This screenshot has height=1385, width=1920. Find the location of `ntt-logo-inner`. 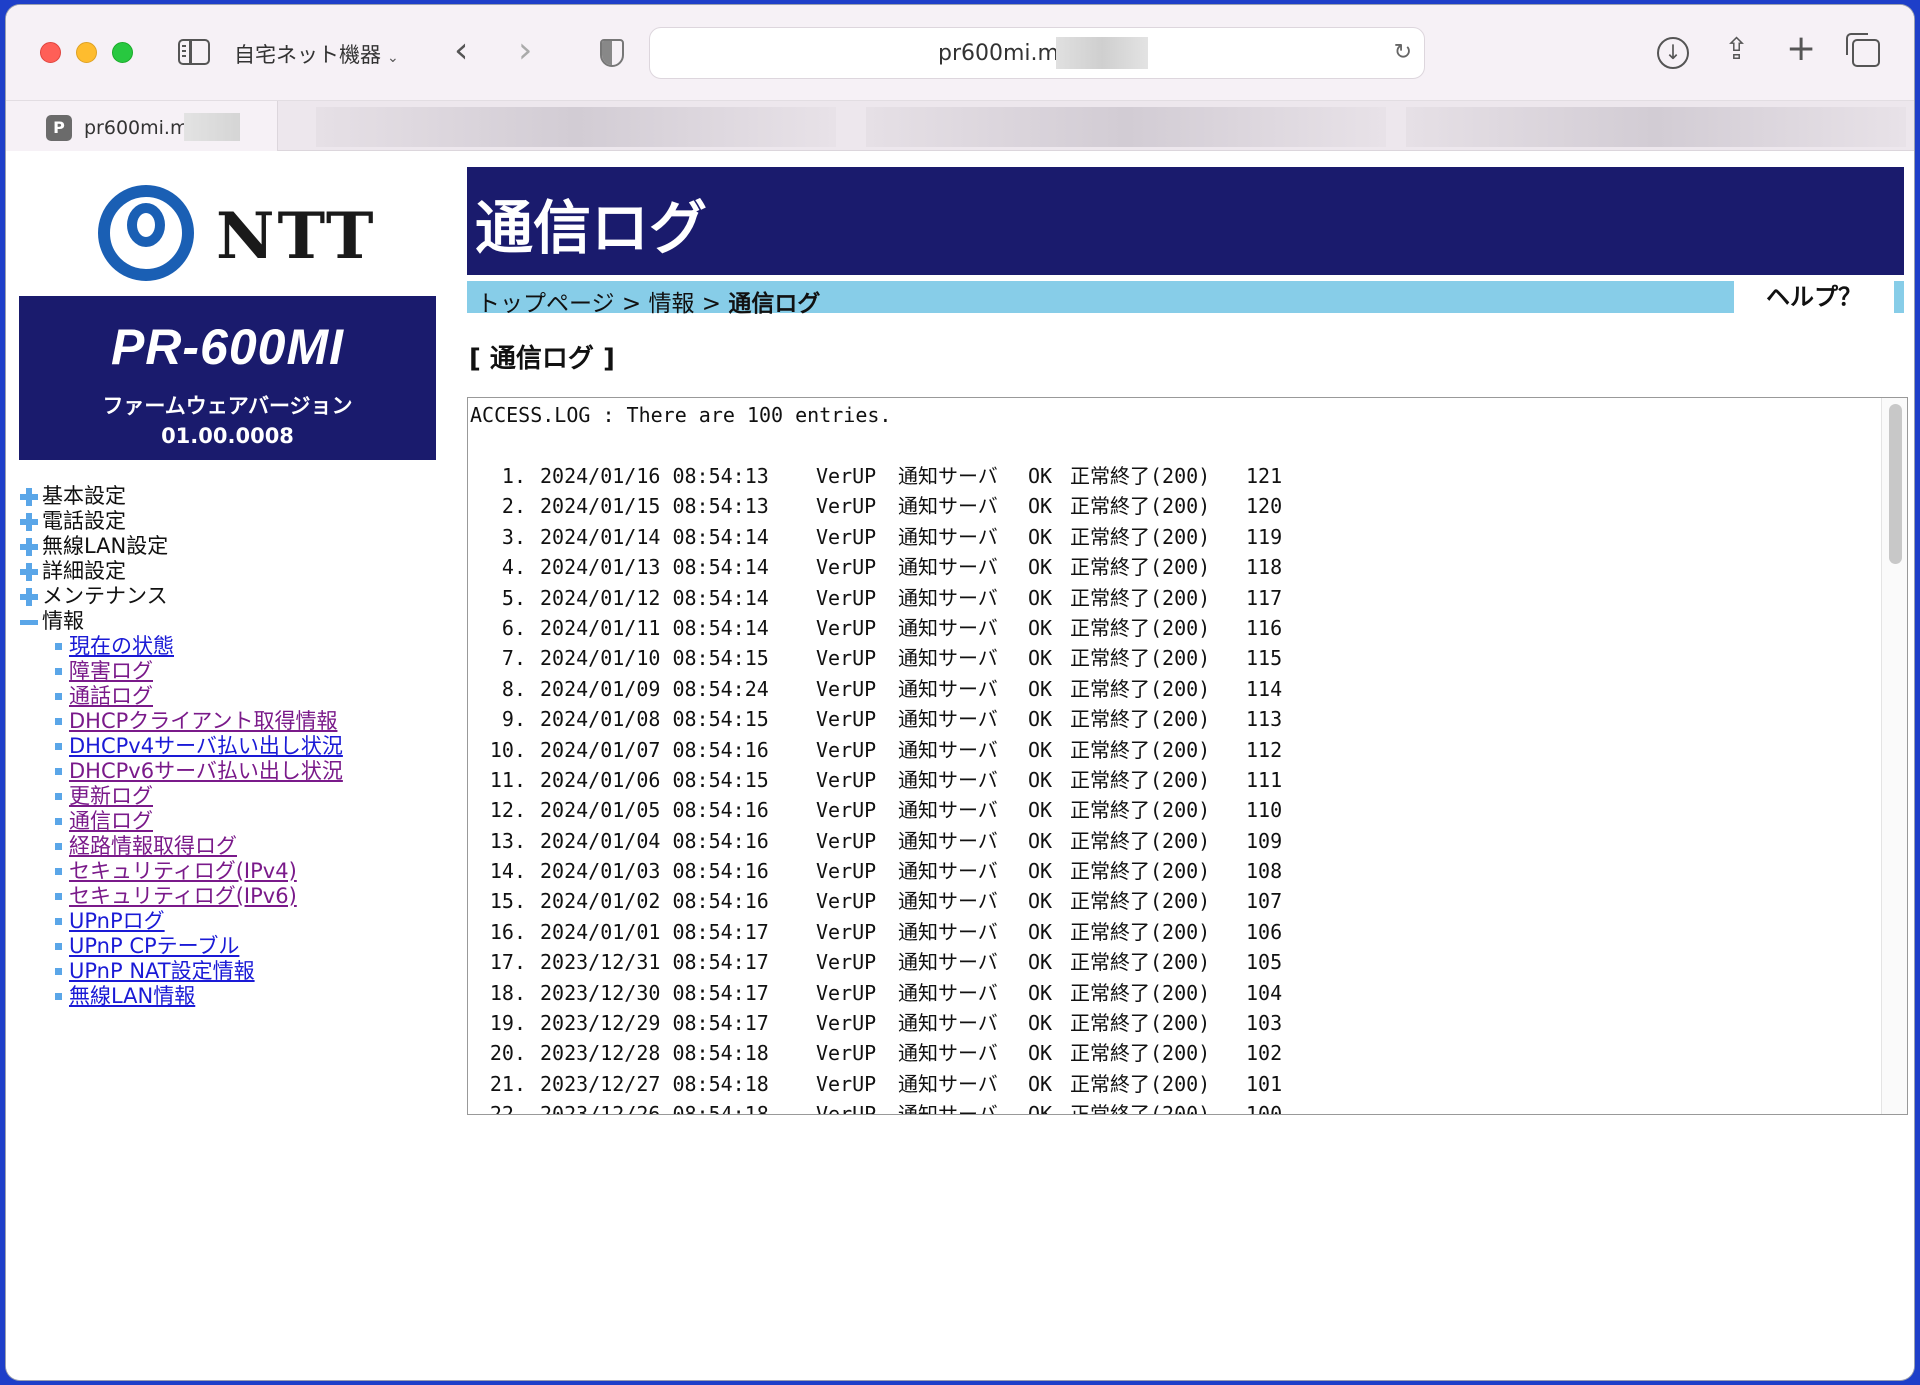

ntt-logo-inner is located at coordinates (146, 225).